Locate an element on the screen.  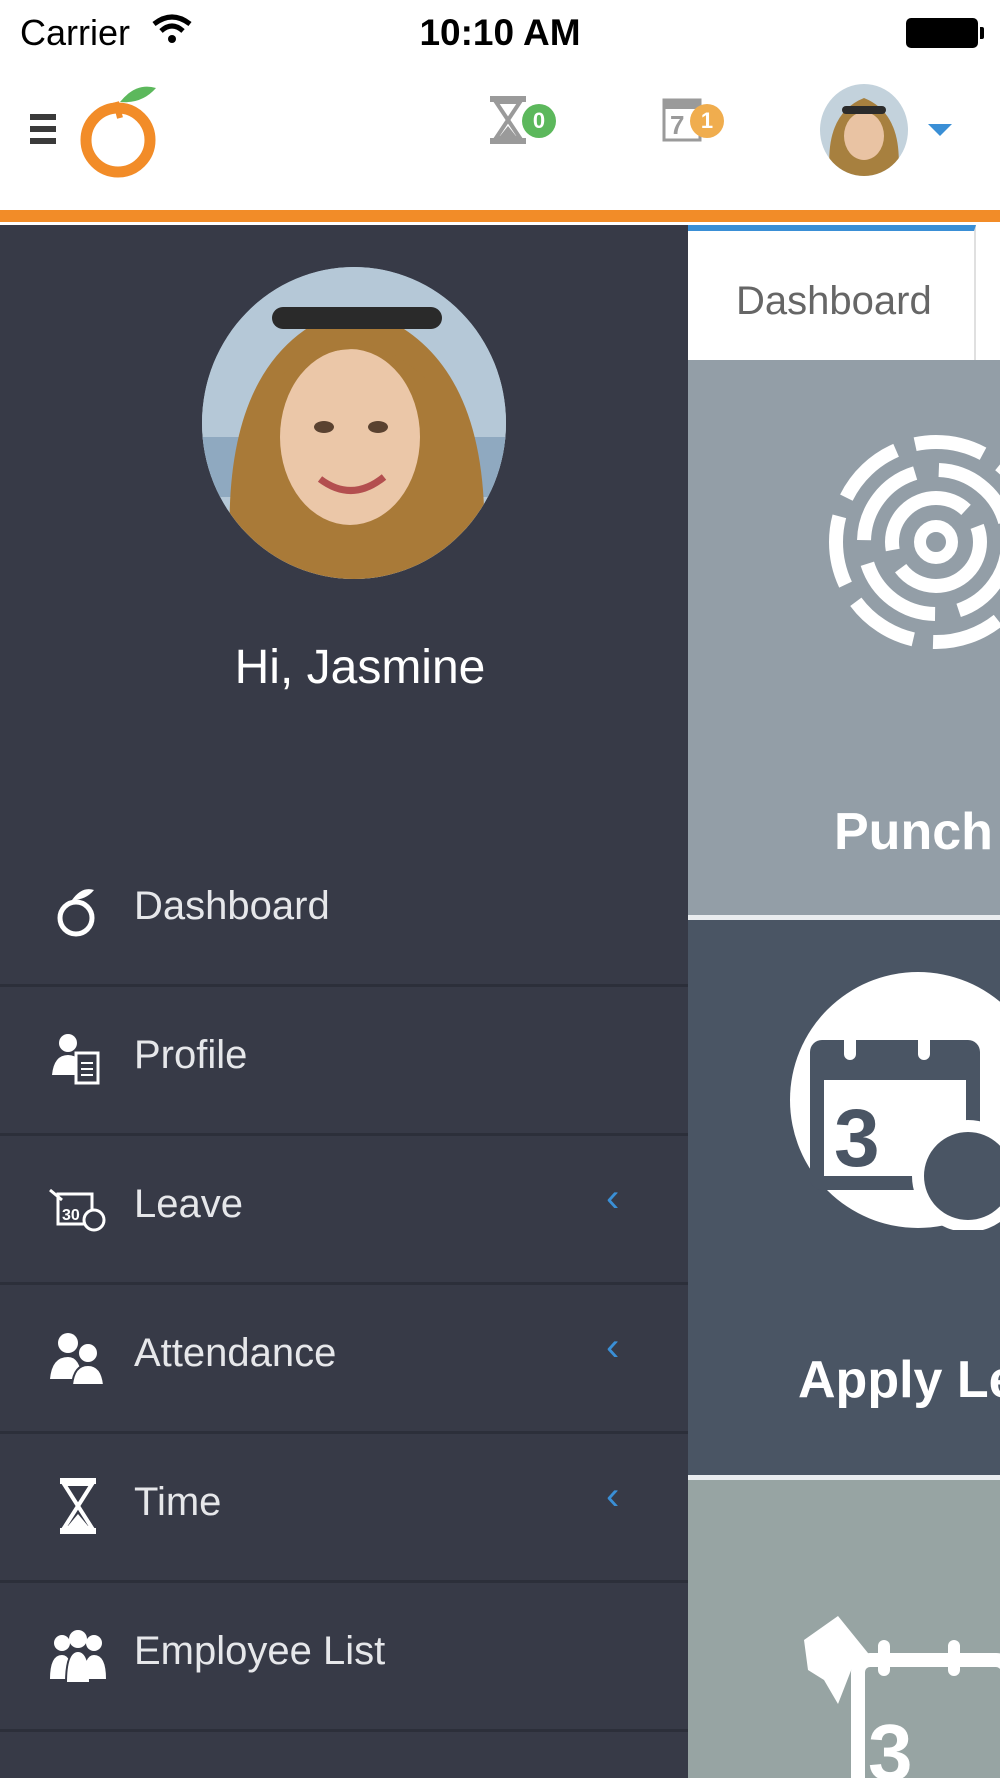
hourglass-icon is located at coordinates (78, 1506).